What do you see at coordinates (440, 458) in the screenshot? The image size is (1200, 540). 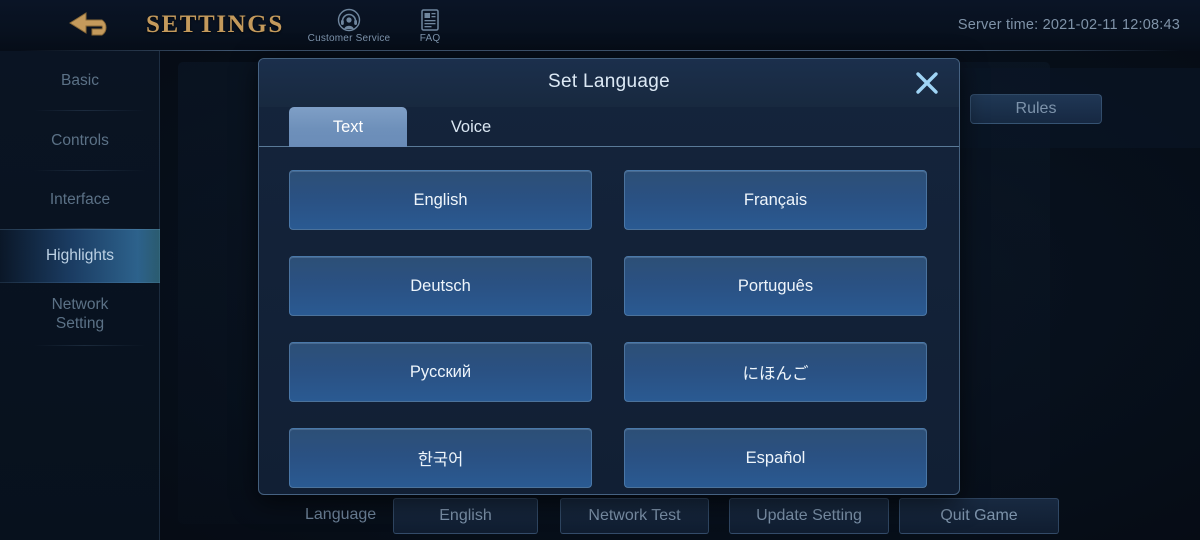 I see `language-option-korean: 한국어` at bounding box center [440, 458].